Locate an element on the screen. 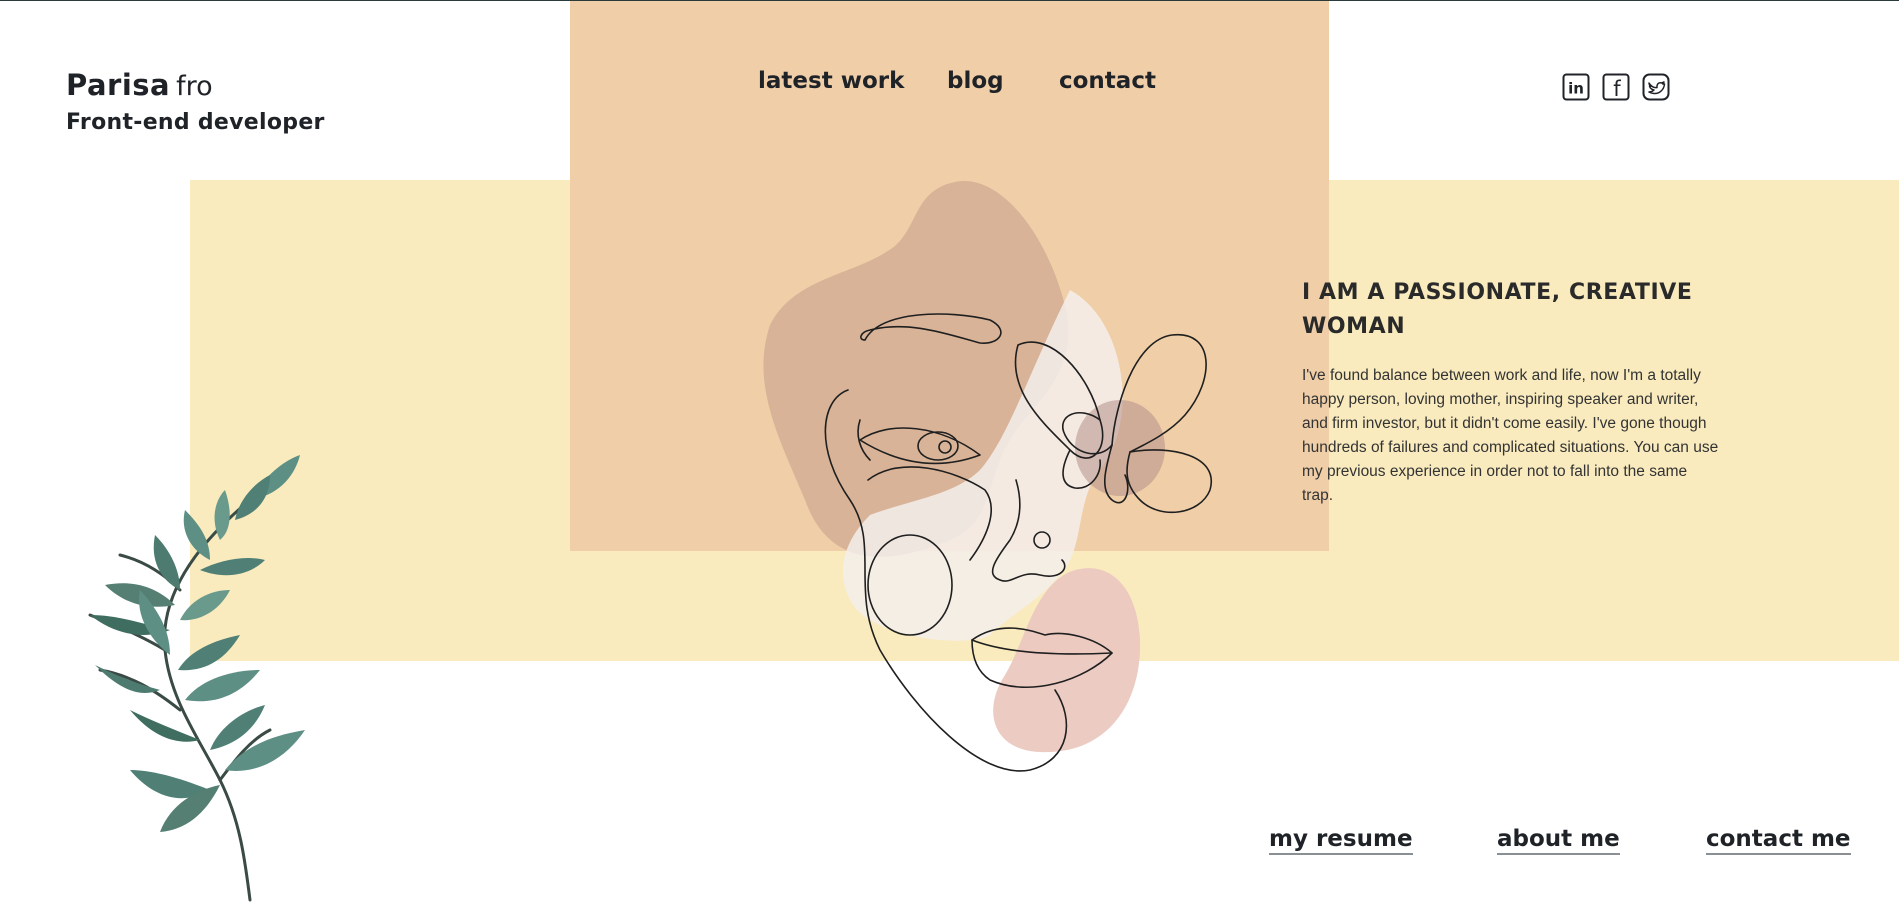  nav-latest-work: latest work is located at coordinates (831, 81).